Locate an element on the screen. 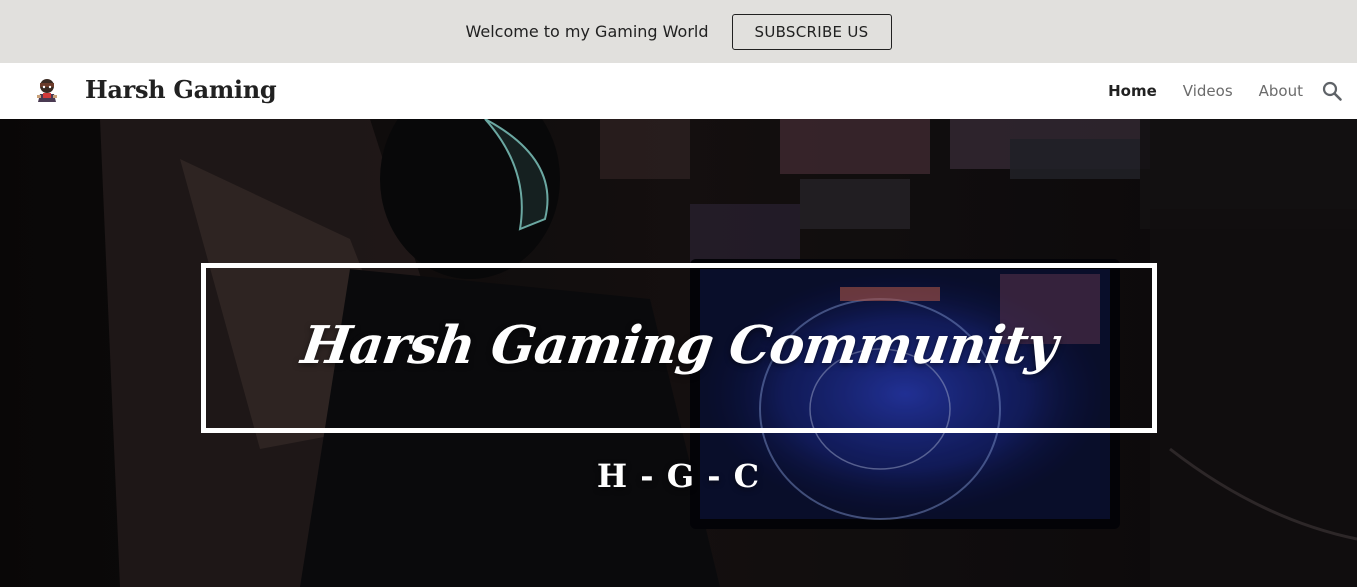 Image resolution: width=1357 pixels, height=587 pixels. nav-item-videos: Videos is located at coordinates (1208, 91).